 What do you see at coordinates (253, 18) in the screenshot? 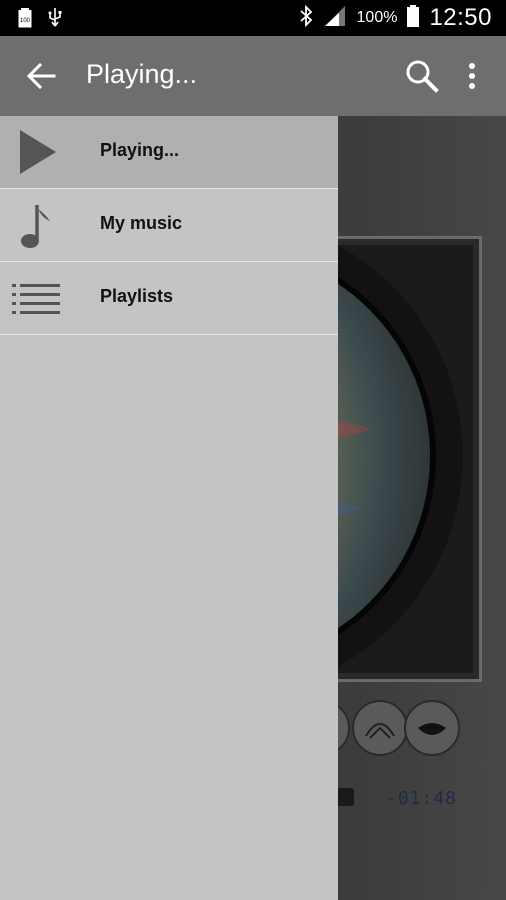
I see `status-bar: 100 100% 12:50` at bounding box center [253, 18].